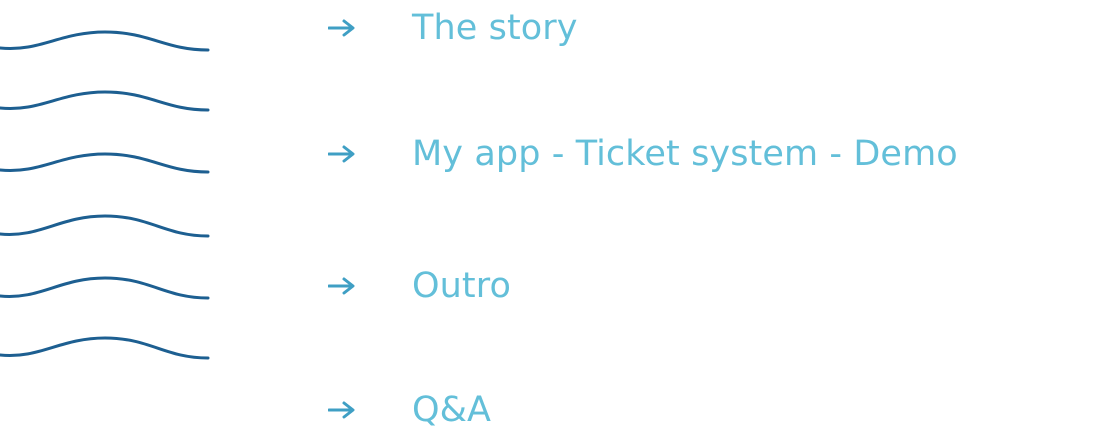  What do you see at coordinates (105, 195) in the screenshot?
I see `wave-decoration` at bounding box center [105, 195].